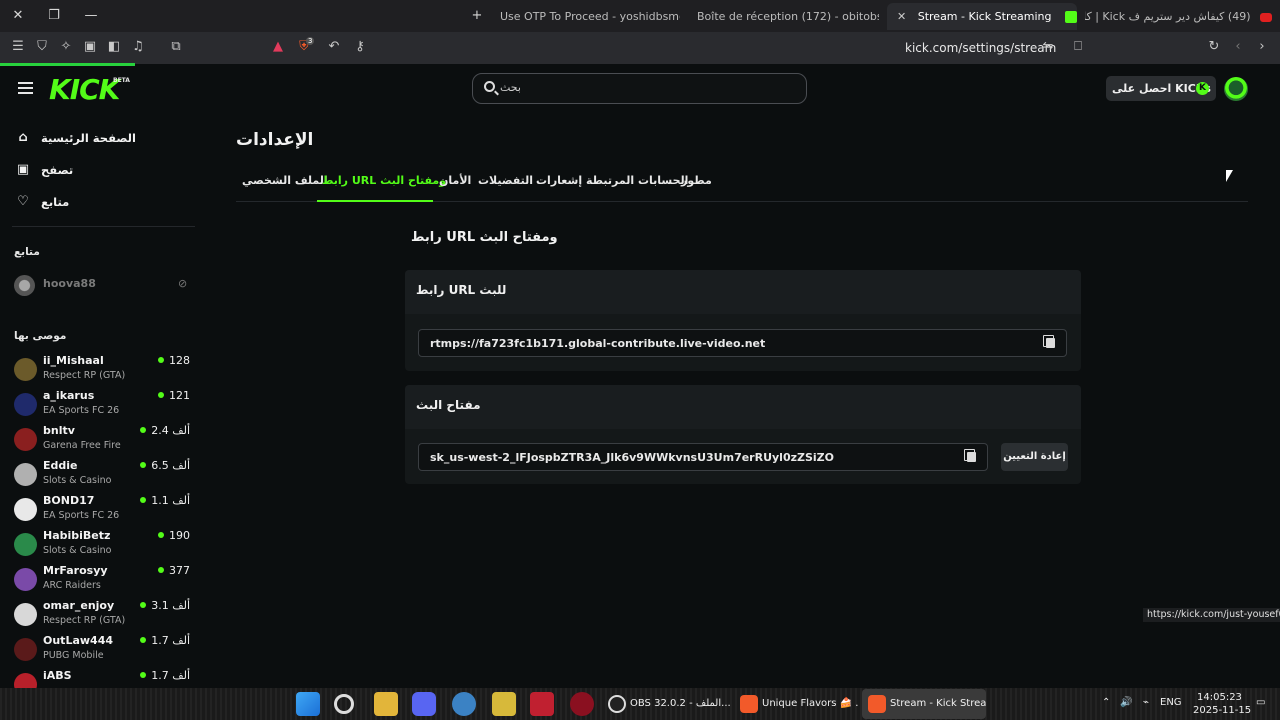 The image size is (1280, 720). Describe the element at coordinates (179, 570) in the screenshot. I see `viewer-count-text: 377` at that location.